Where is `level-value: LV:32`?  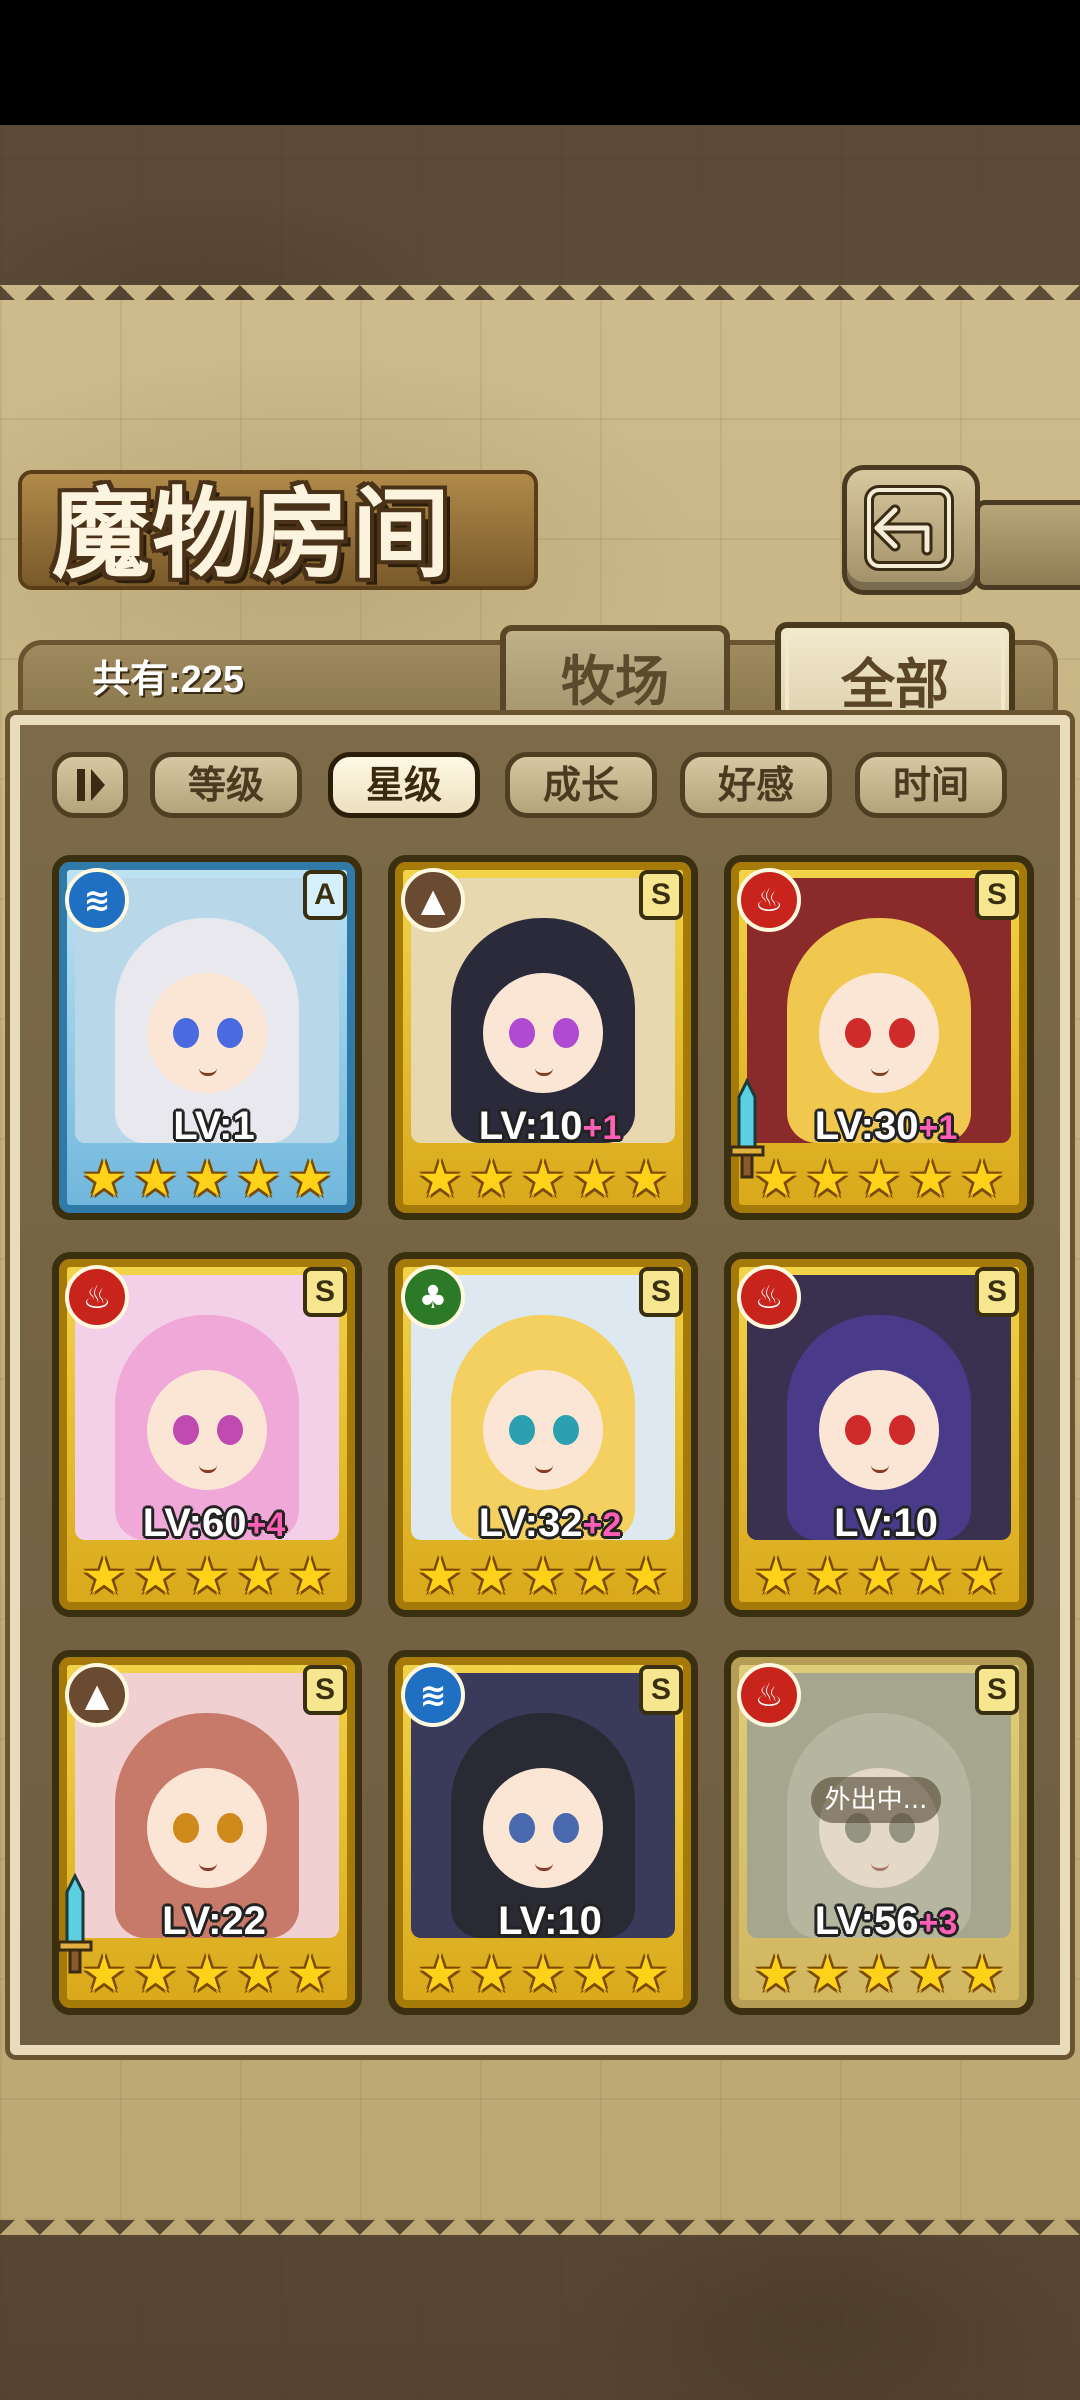 level-value: LV:32 is located at coordinates (530, 1523).